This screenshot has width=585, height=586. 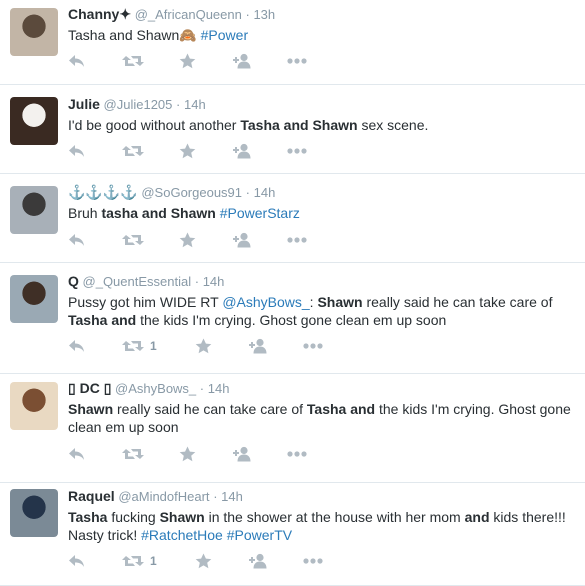 I want to click on tweet-timestamp: 13h, so click(x=264, y=14).